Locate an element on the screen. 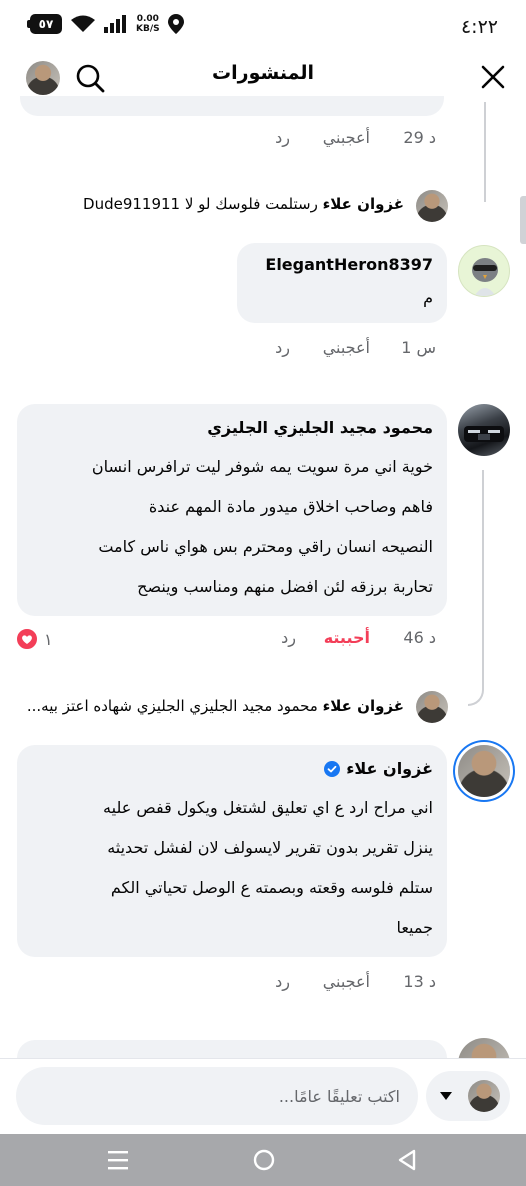 Image resolution: width=526 pixels, height=1186 pixels. comment-actions: 46 د أحببته رد ١ is located at coordinates (226, 640).